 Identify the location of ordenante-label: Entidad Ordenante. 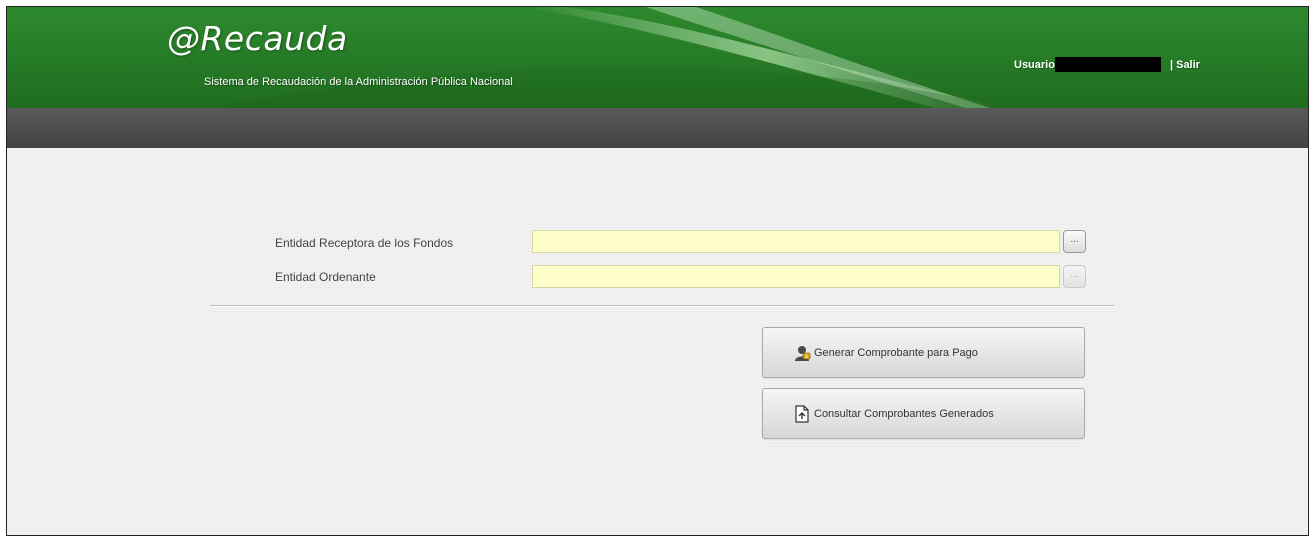
(325, 277).